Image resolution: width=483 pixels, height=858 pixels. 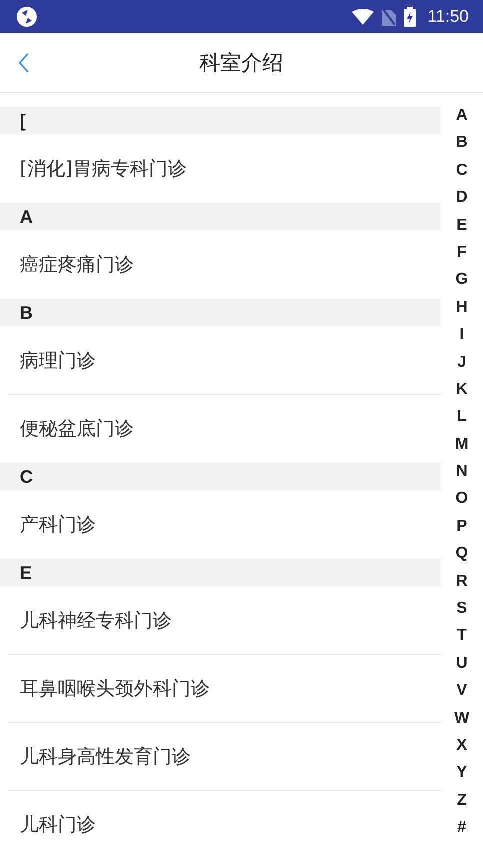 What do you see at coordinates (462, 176) in the screenshot?
I see `index-letter: C` at bounding box center [462, 176].